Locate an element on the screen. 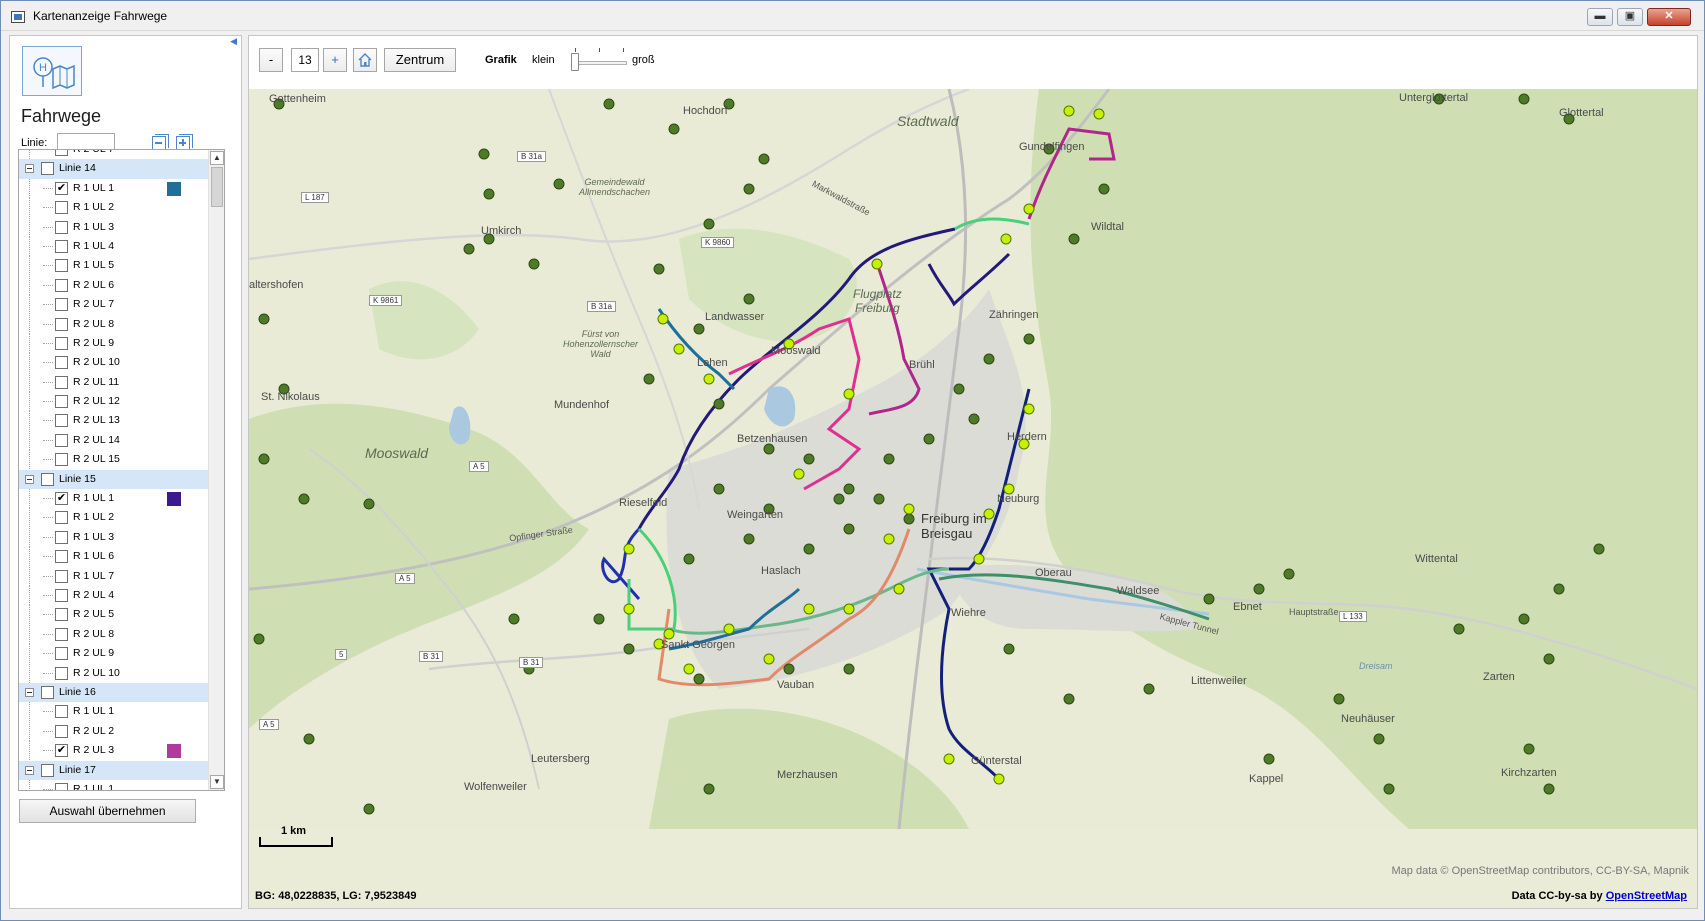  tree-item-row: R 2 UL 5 is located at coordinates (114, 615).